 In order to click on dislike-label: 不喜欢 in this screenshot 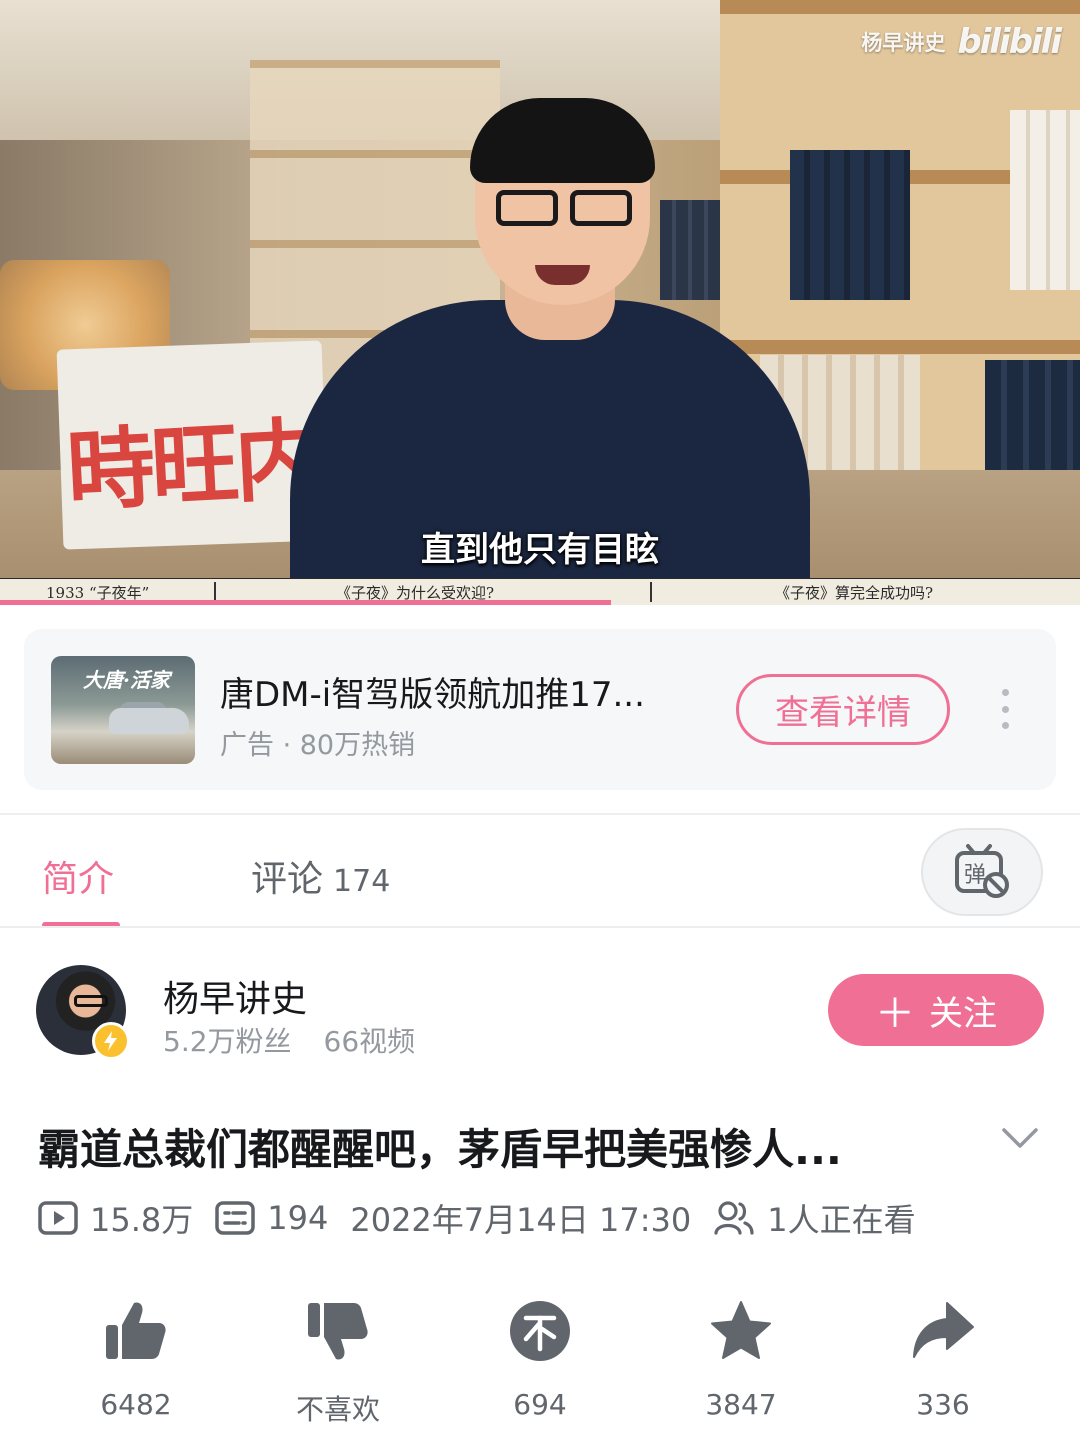, I will do `click(337, 1409)`.